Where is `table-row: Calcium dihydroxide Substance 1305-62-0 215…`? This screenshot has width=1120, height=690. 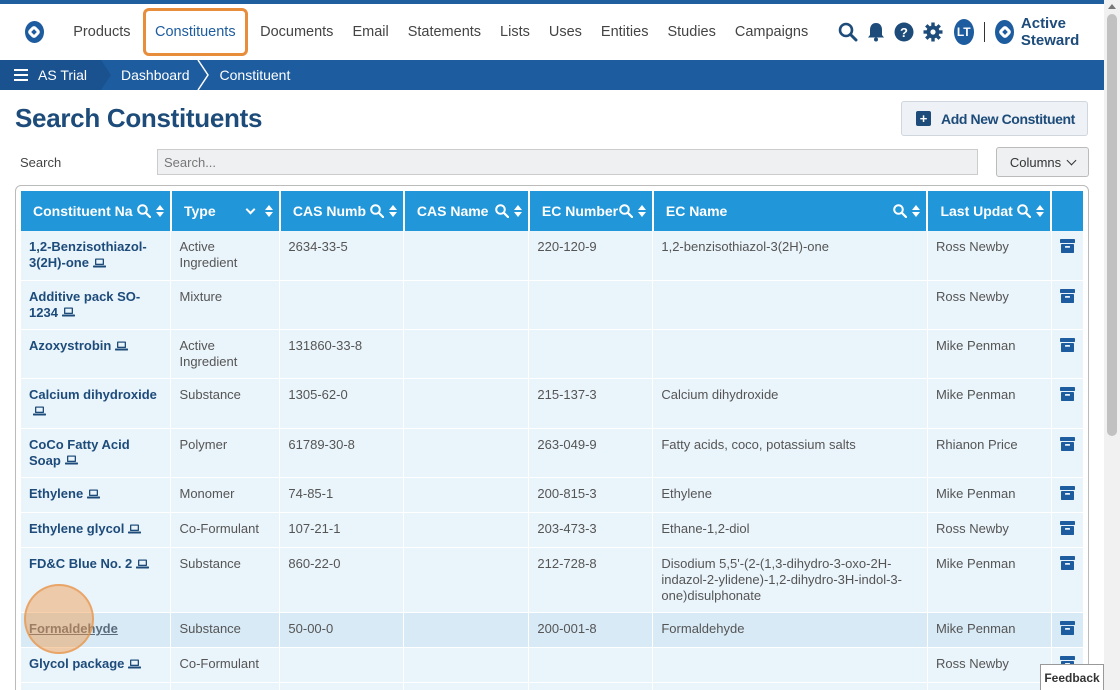
table-row: Calcium dihydroxide Substance 1305-62-0 215… is located at coordinates (552, 403).